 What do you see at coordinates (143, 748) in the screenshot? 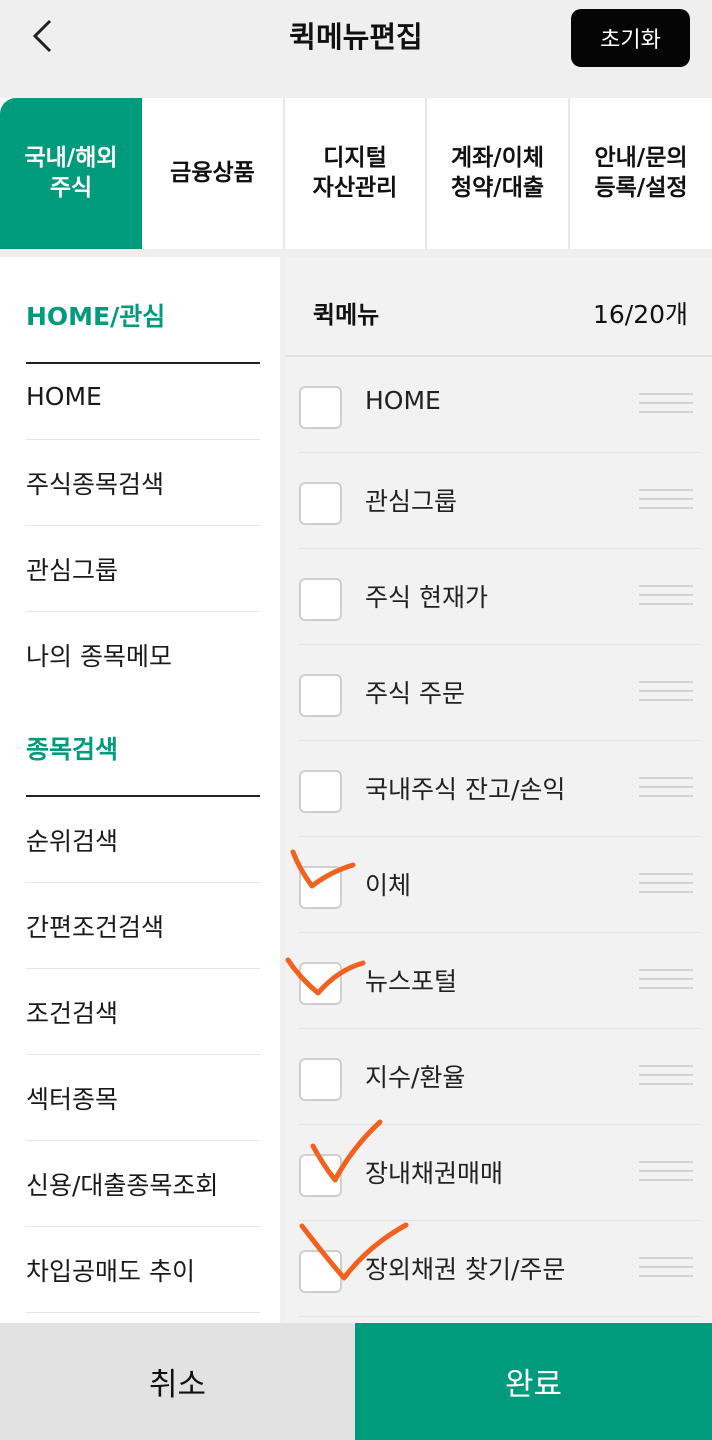
I see `section-title-stock-search: 종목검색` at bounding box center [143, 748].